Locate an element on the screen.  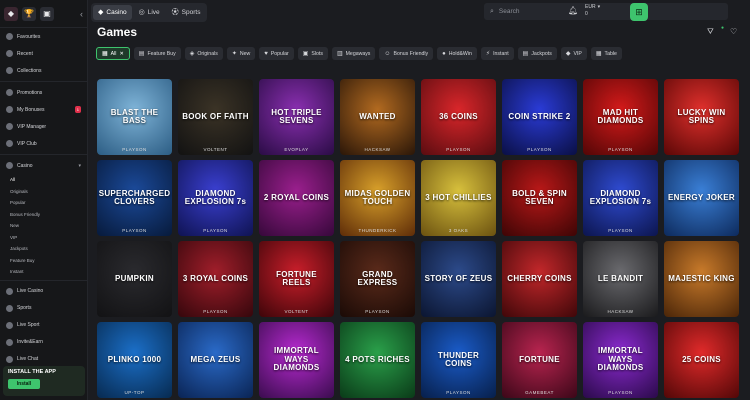
game-tile: MEGA ZEUS is located at coordinates (215, 360).